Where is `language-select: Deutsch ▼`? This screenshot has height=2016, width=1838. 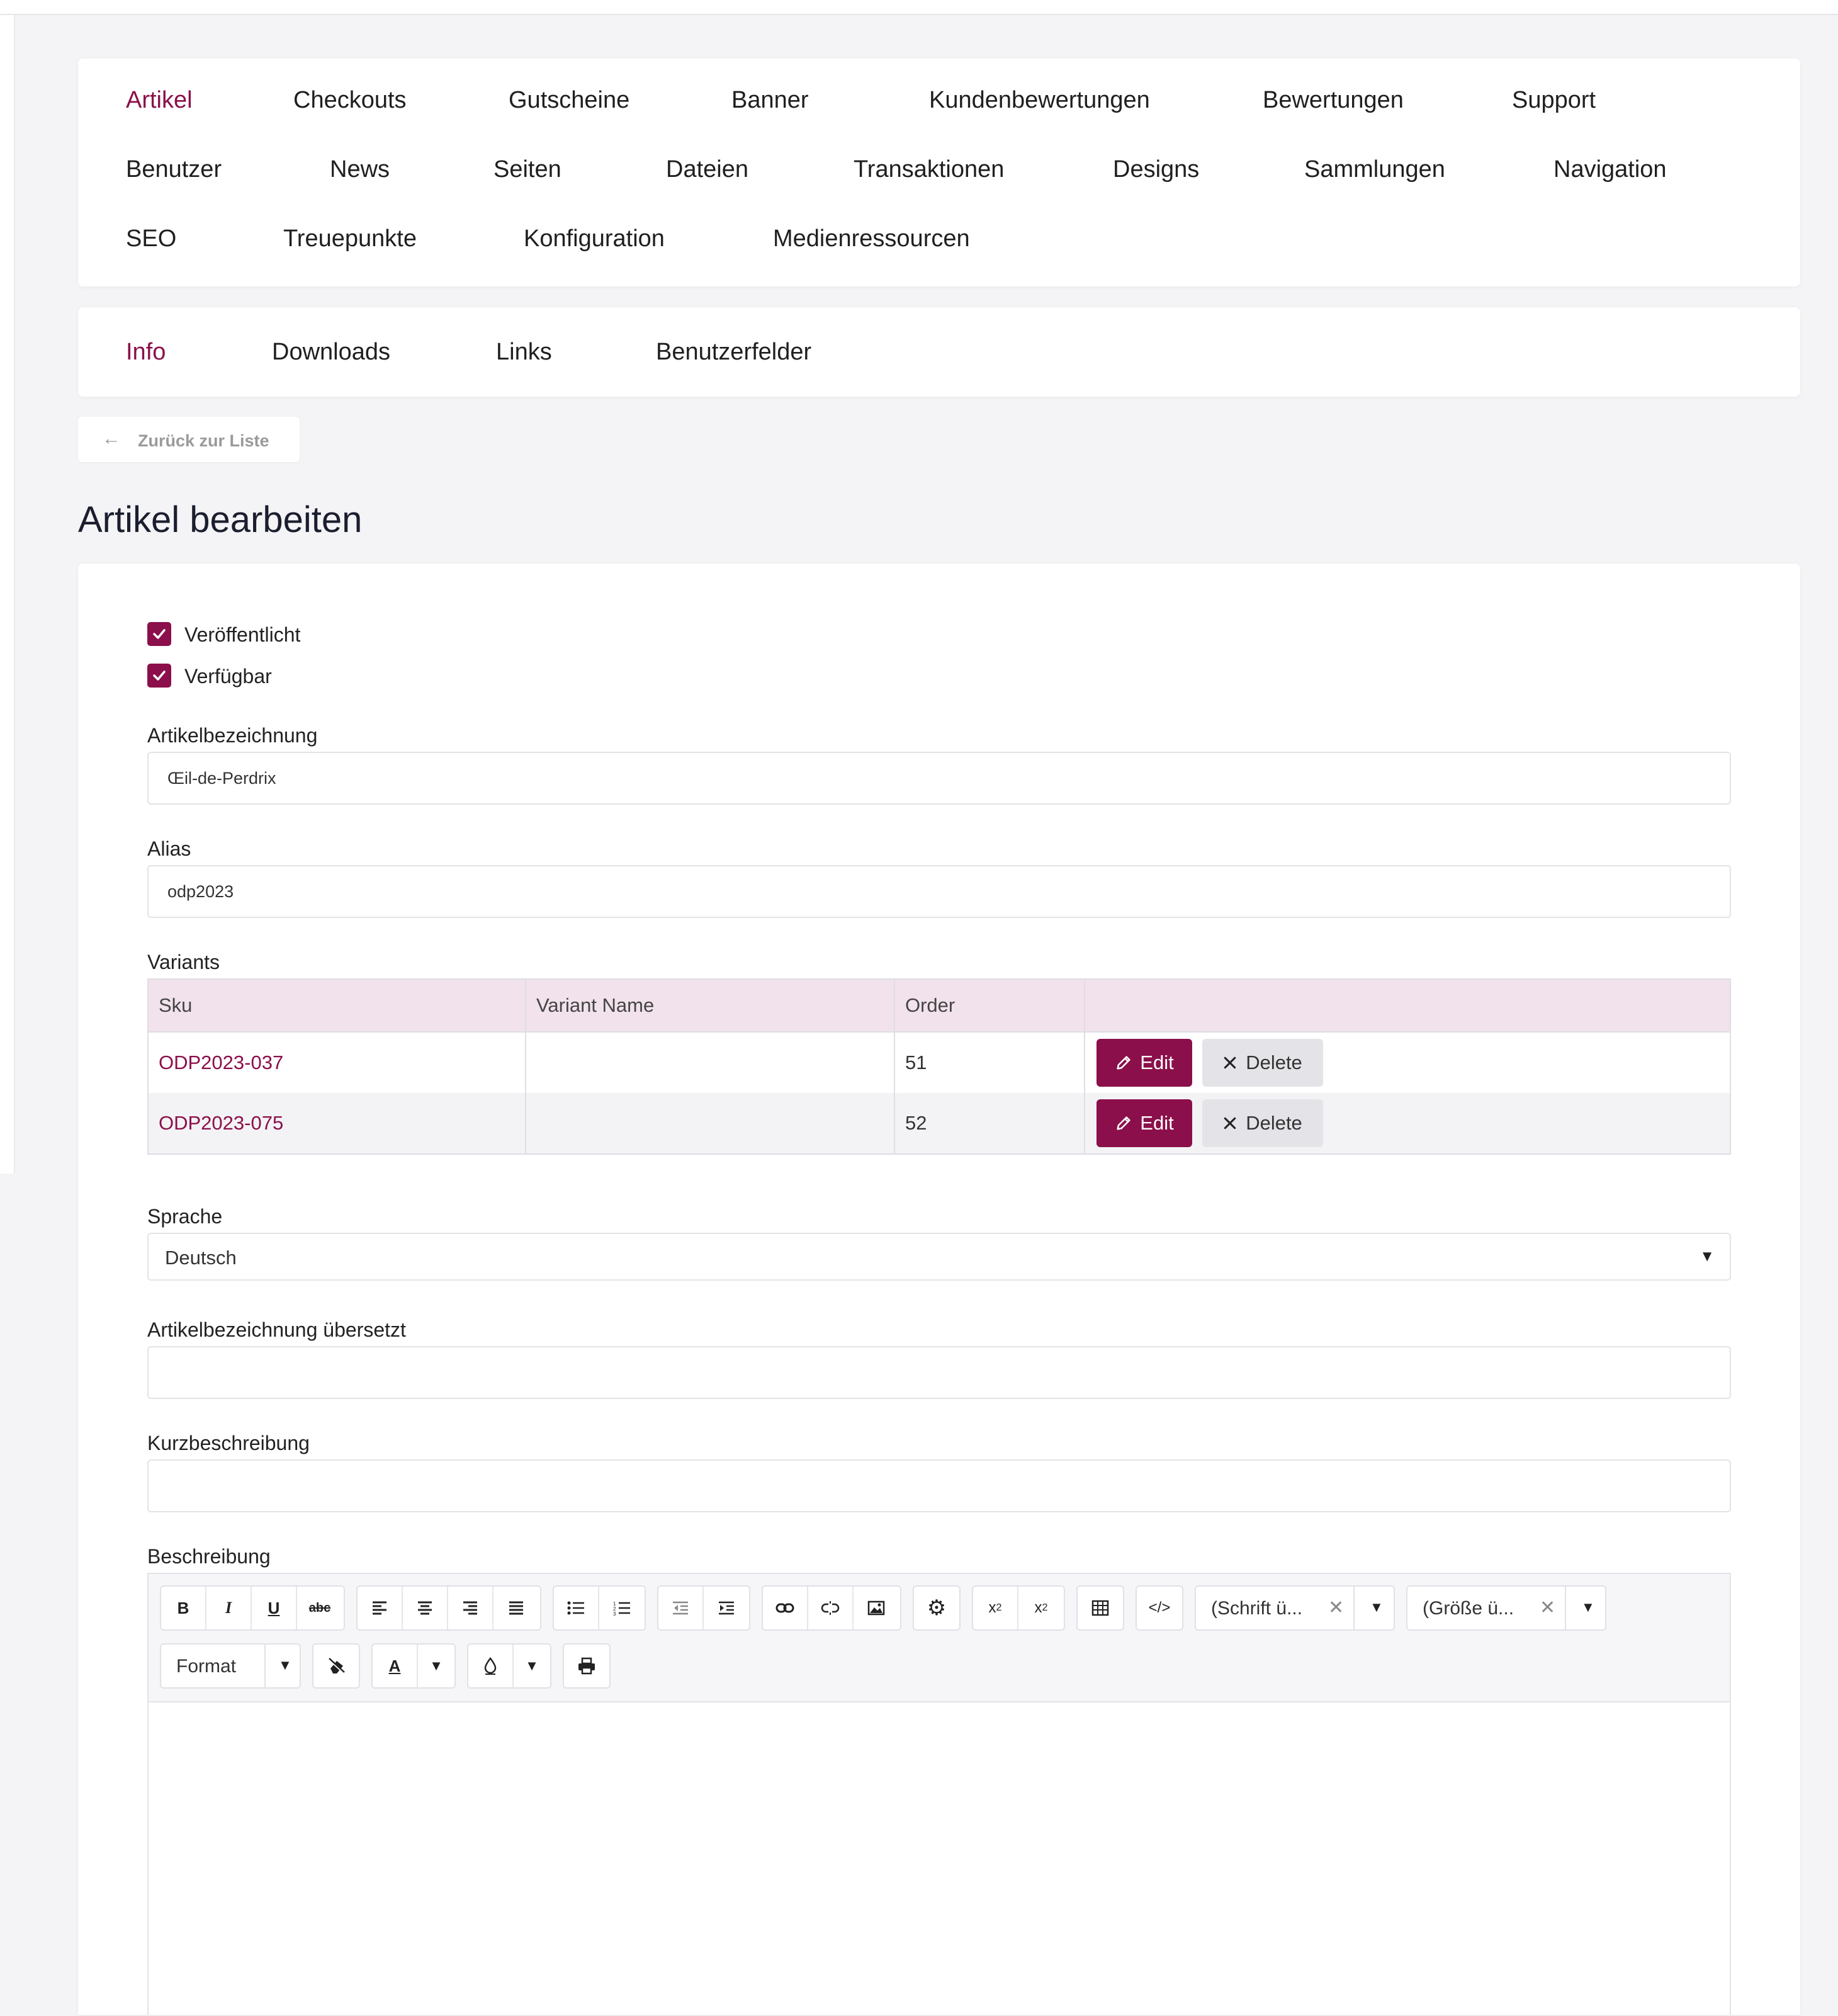 language-select: Deutsch ▼ is located at coordinates (939, 1257).